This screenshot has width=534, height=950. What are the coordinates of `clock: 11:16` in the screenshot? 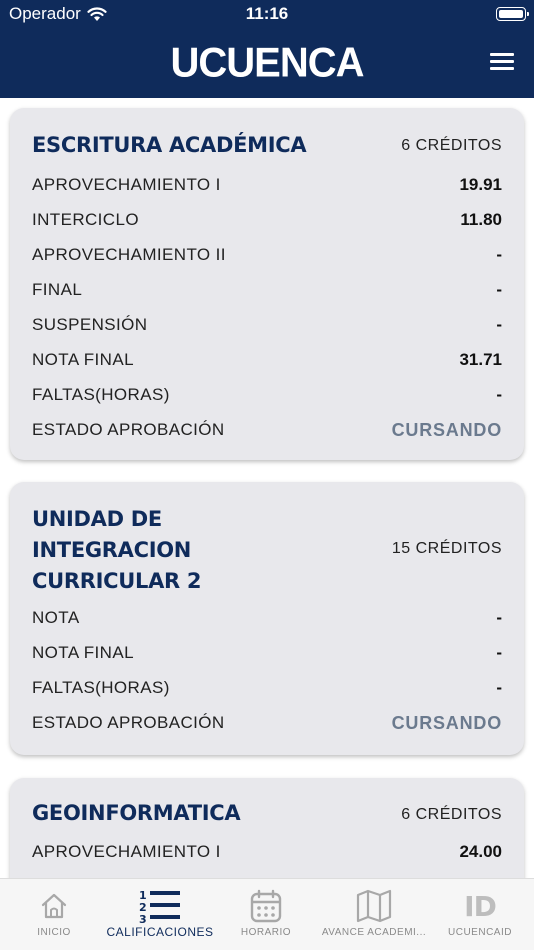 It's located at (267, 13).